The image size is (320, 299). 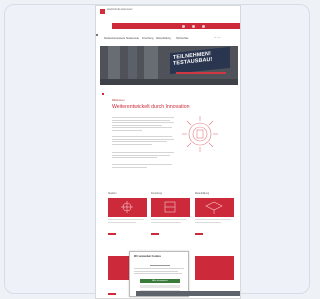 I want to click on language-icon, so click(x=193, y=26).